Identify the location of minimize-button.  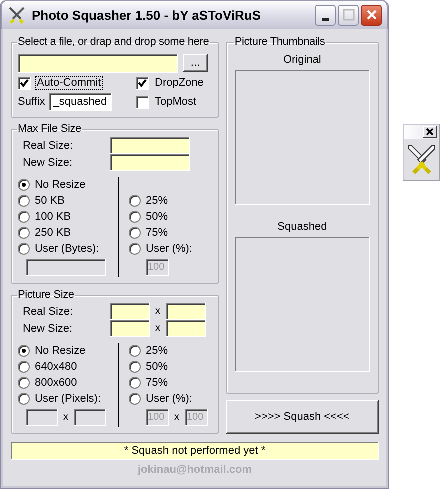
(325, 15).